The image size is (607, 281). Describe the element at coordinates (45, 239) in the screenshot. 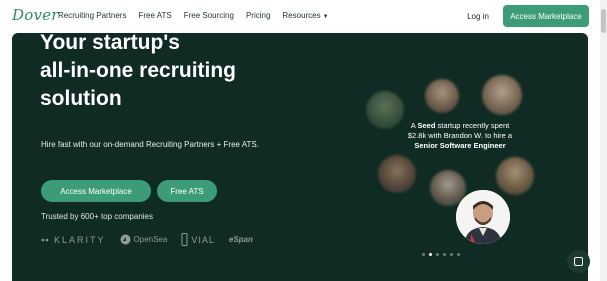

I see `klarity-mark-icon` at that location.